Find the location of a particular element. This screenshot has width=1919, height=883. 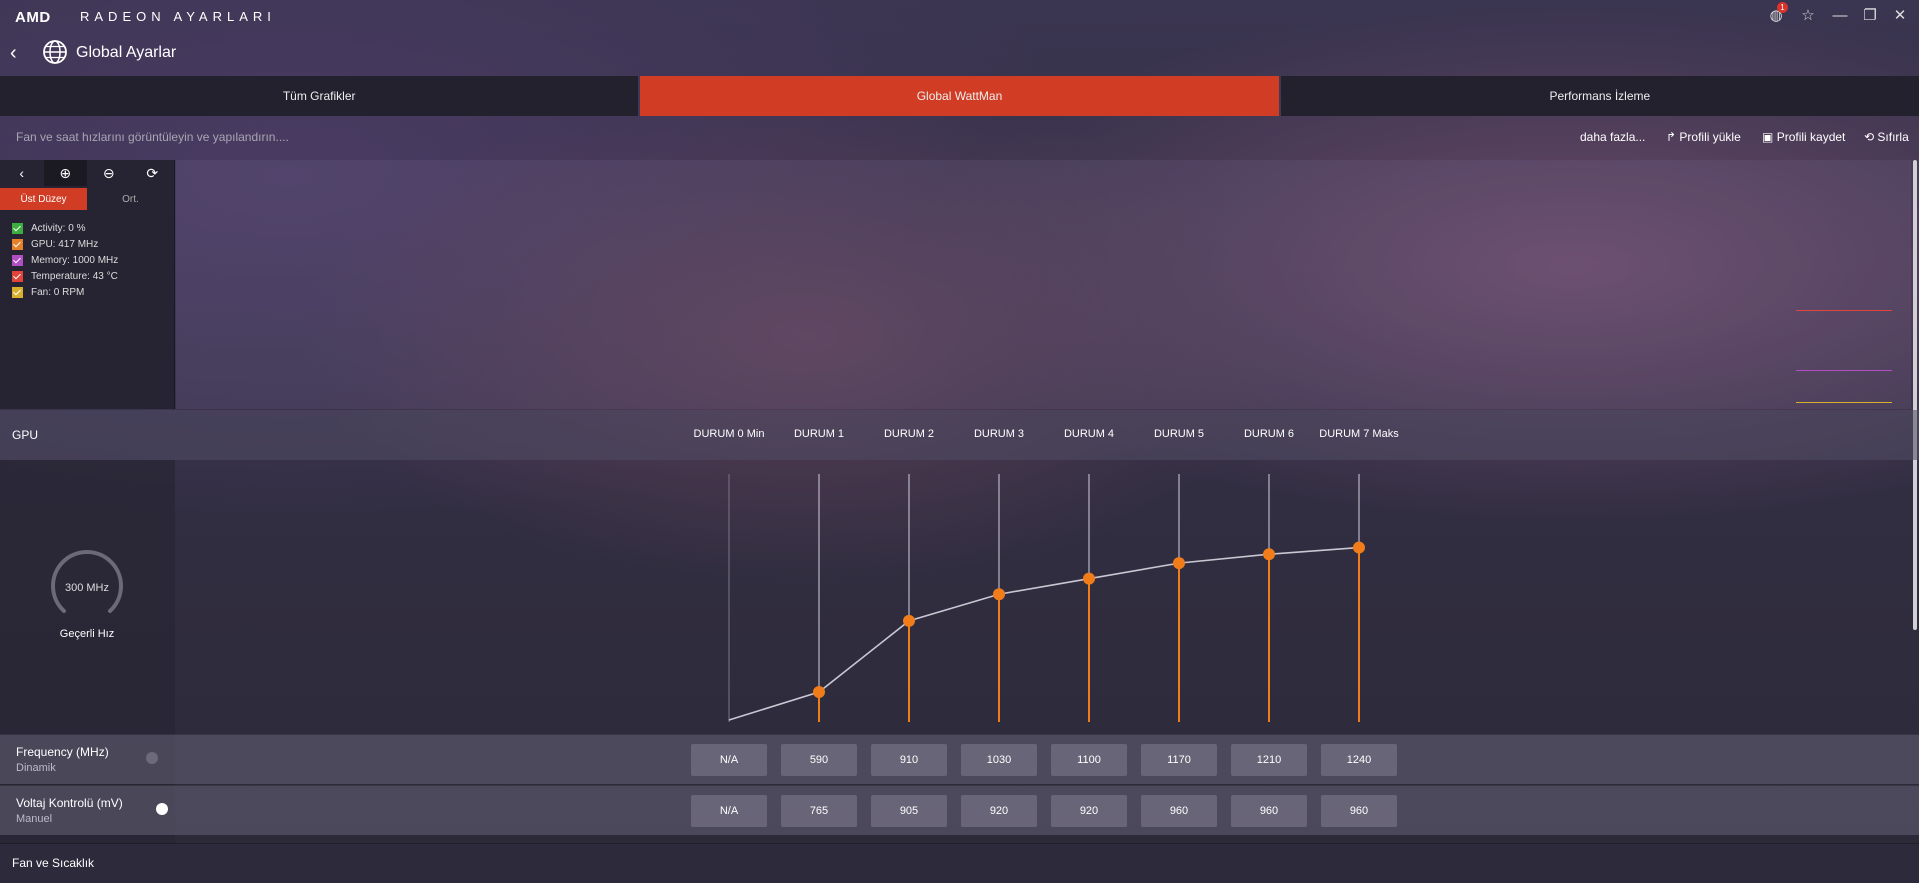

frequency-title: Frequency (MHz) is located at coordinates (62, 752).